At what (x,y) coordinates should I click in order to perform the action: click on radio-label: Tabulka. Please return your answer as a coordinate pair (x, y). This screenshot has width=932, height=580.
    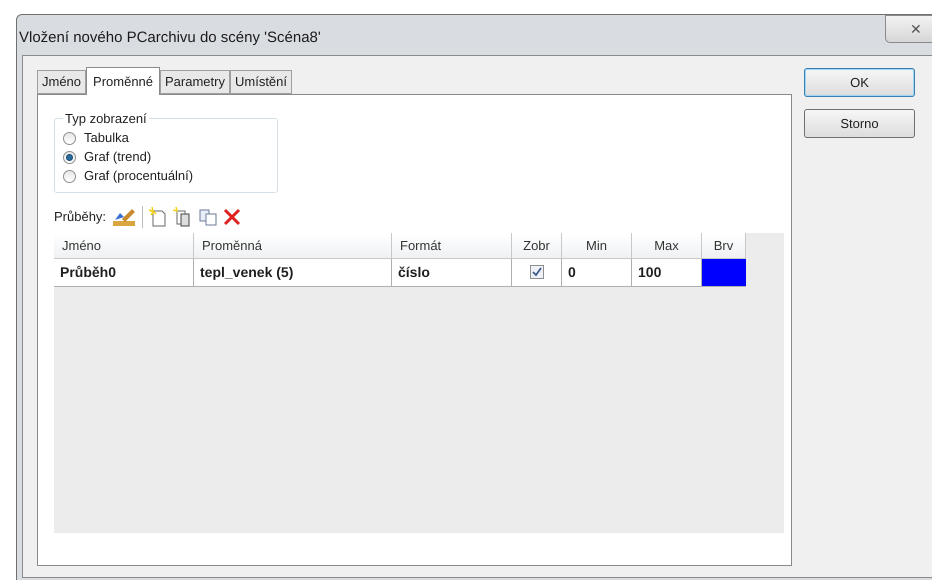
    Looking at the image, I should click on (106, 138).